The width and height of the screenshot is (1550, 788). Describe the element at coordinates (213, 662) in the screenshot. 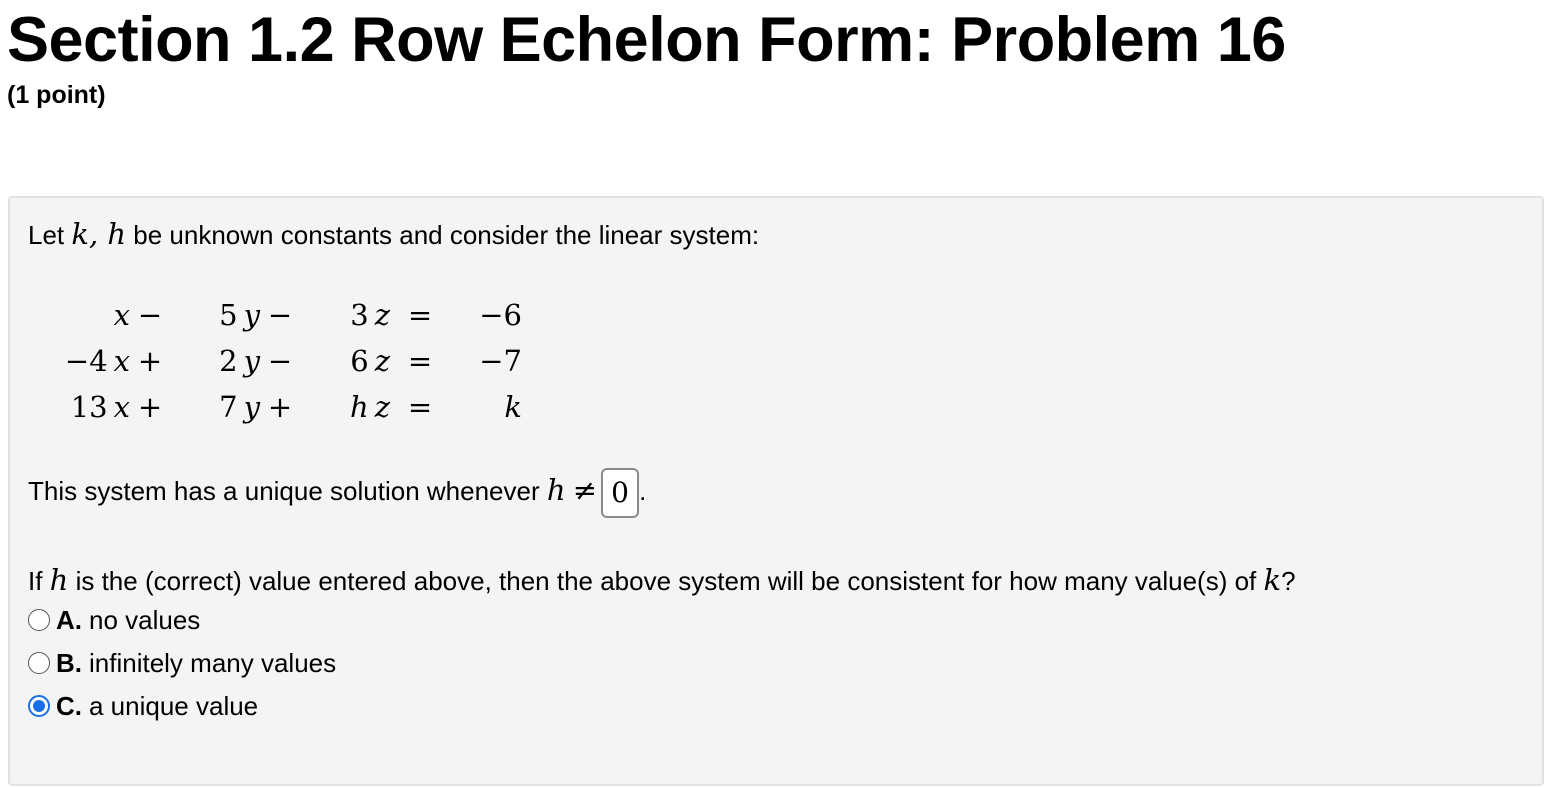

I see `choice-label: infinitely many values` at that location.